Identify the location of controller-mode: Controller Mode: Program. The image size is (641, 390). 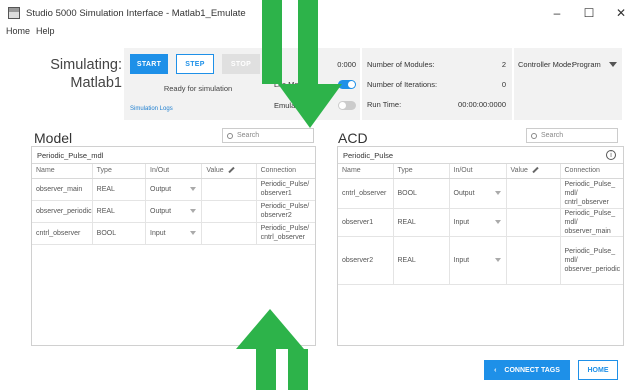
(568, 84).